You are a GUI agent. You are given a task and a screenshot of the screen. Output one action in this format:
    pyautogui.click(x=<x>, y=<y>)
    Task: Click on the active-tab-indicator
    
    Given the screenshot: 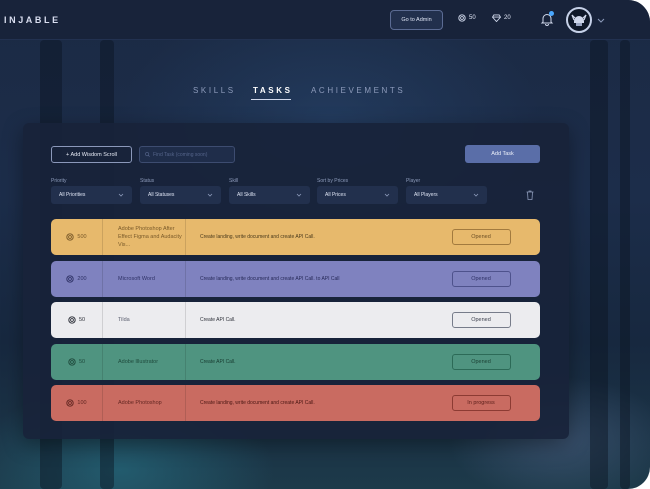 What is the action you would take?
    pyautogui.click(x=271, y=99)
    